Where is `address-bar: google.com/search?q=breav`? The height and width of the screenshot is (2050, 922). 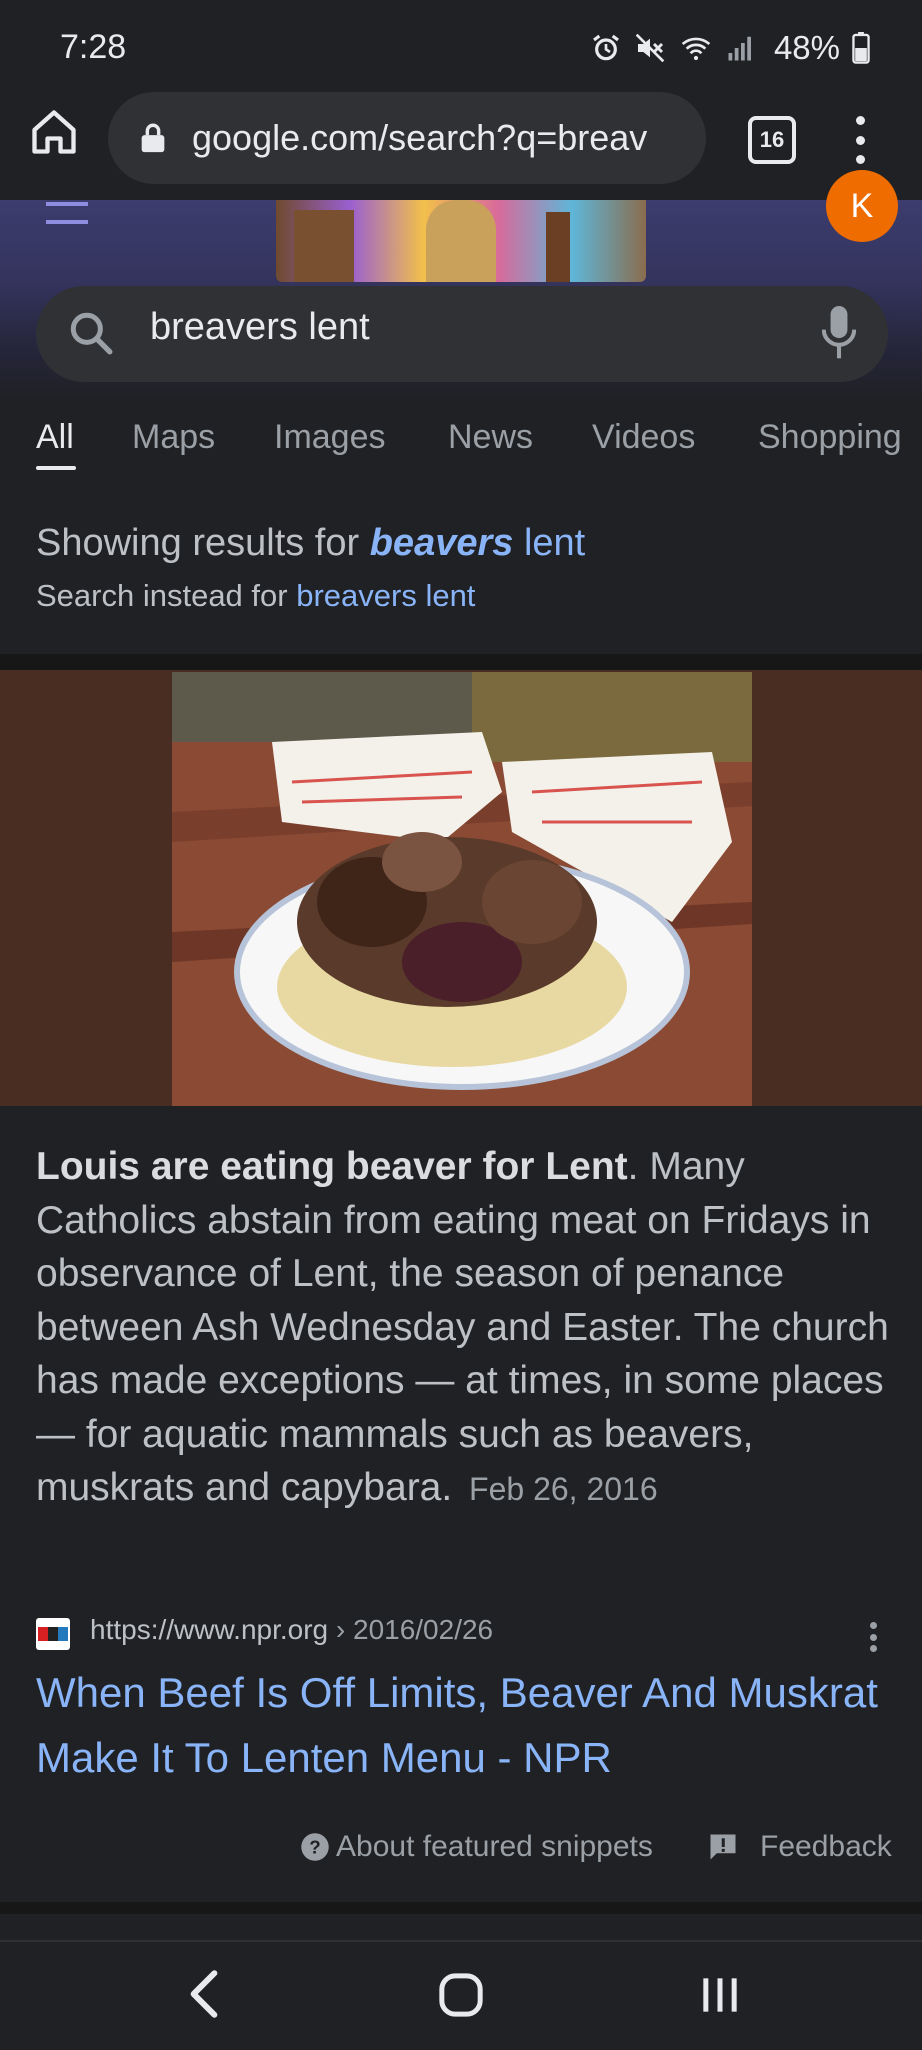
address-bar: google.com/search?q=breav is located at coordinates (407, 138).